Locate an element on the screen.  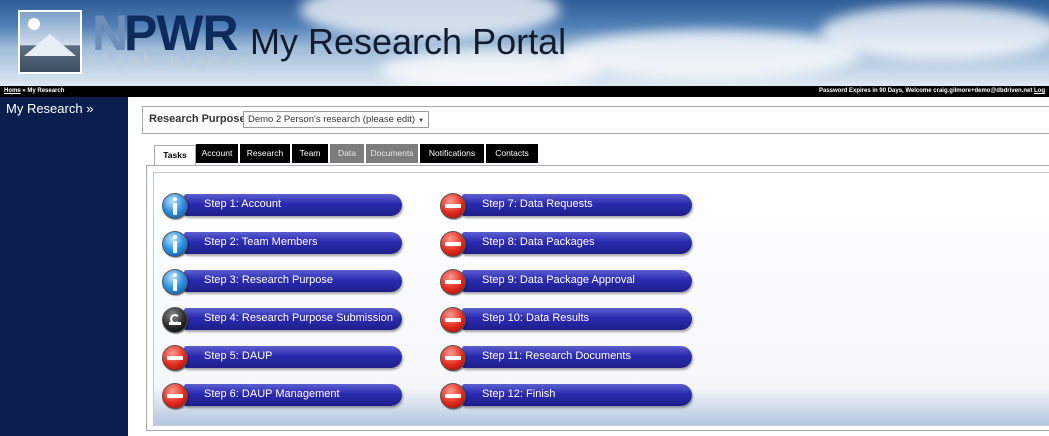
logo-tagline: Climb Higher is located at coordinates (170, 61).